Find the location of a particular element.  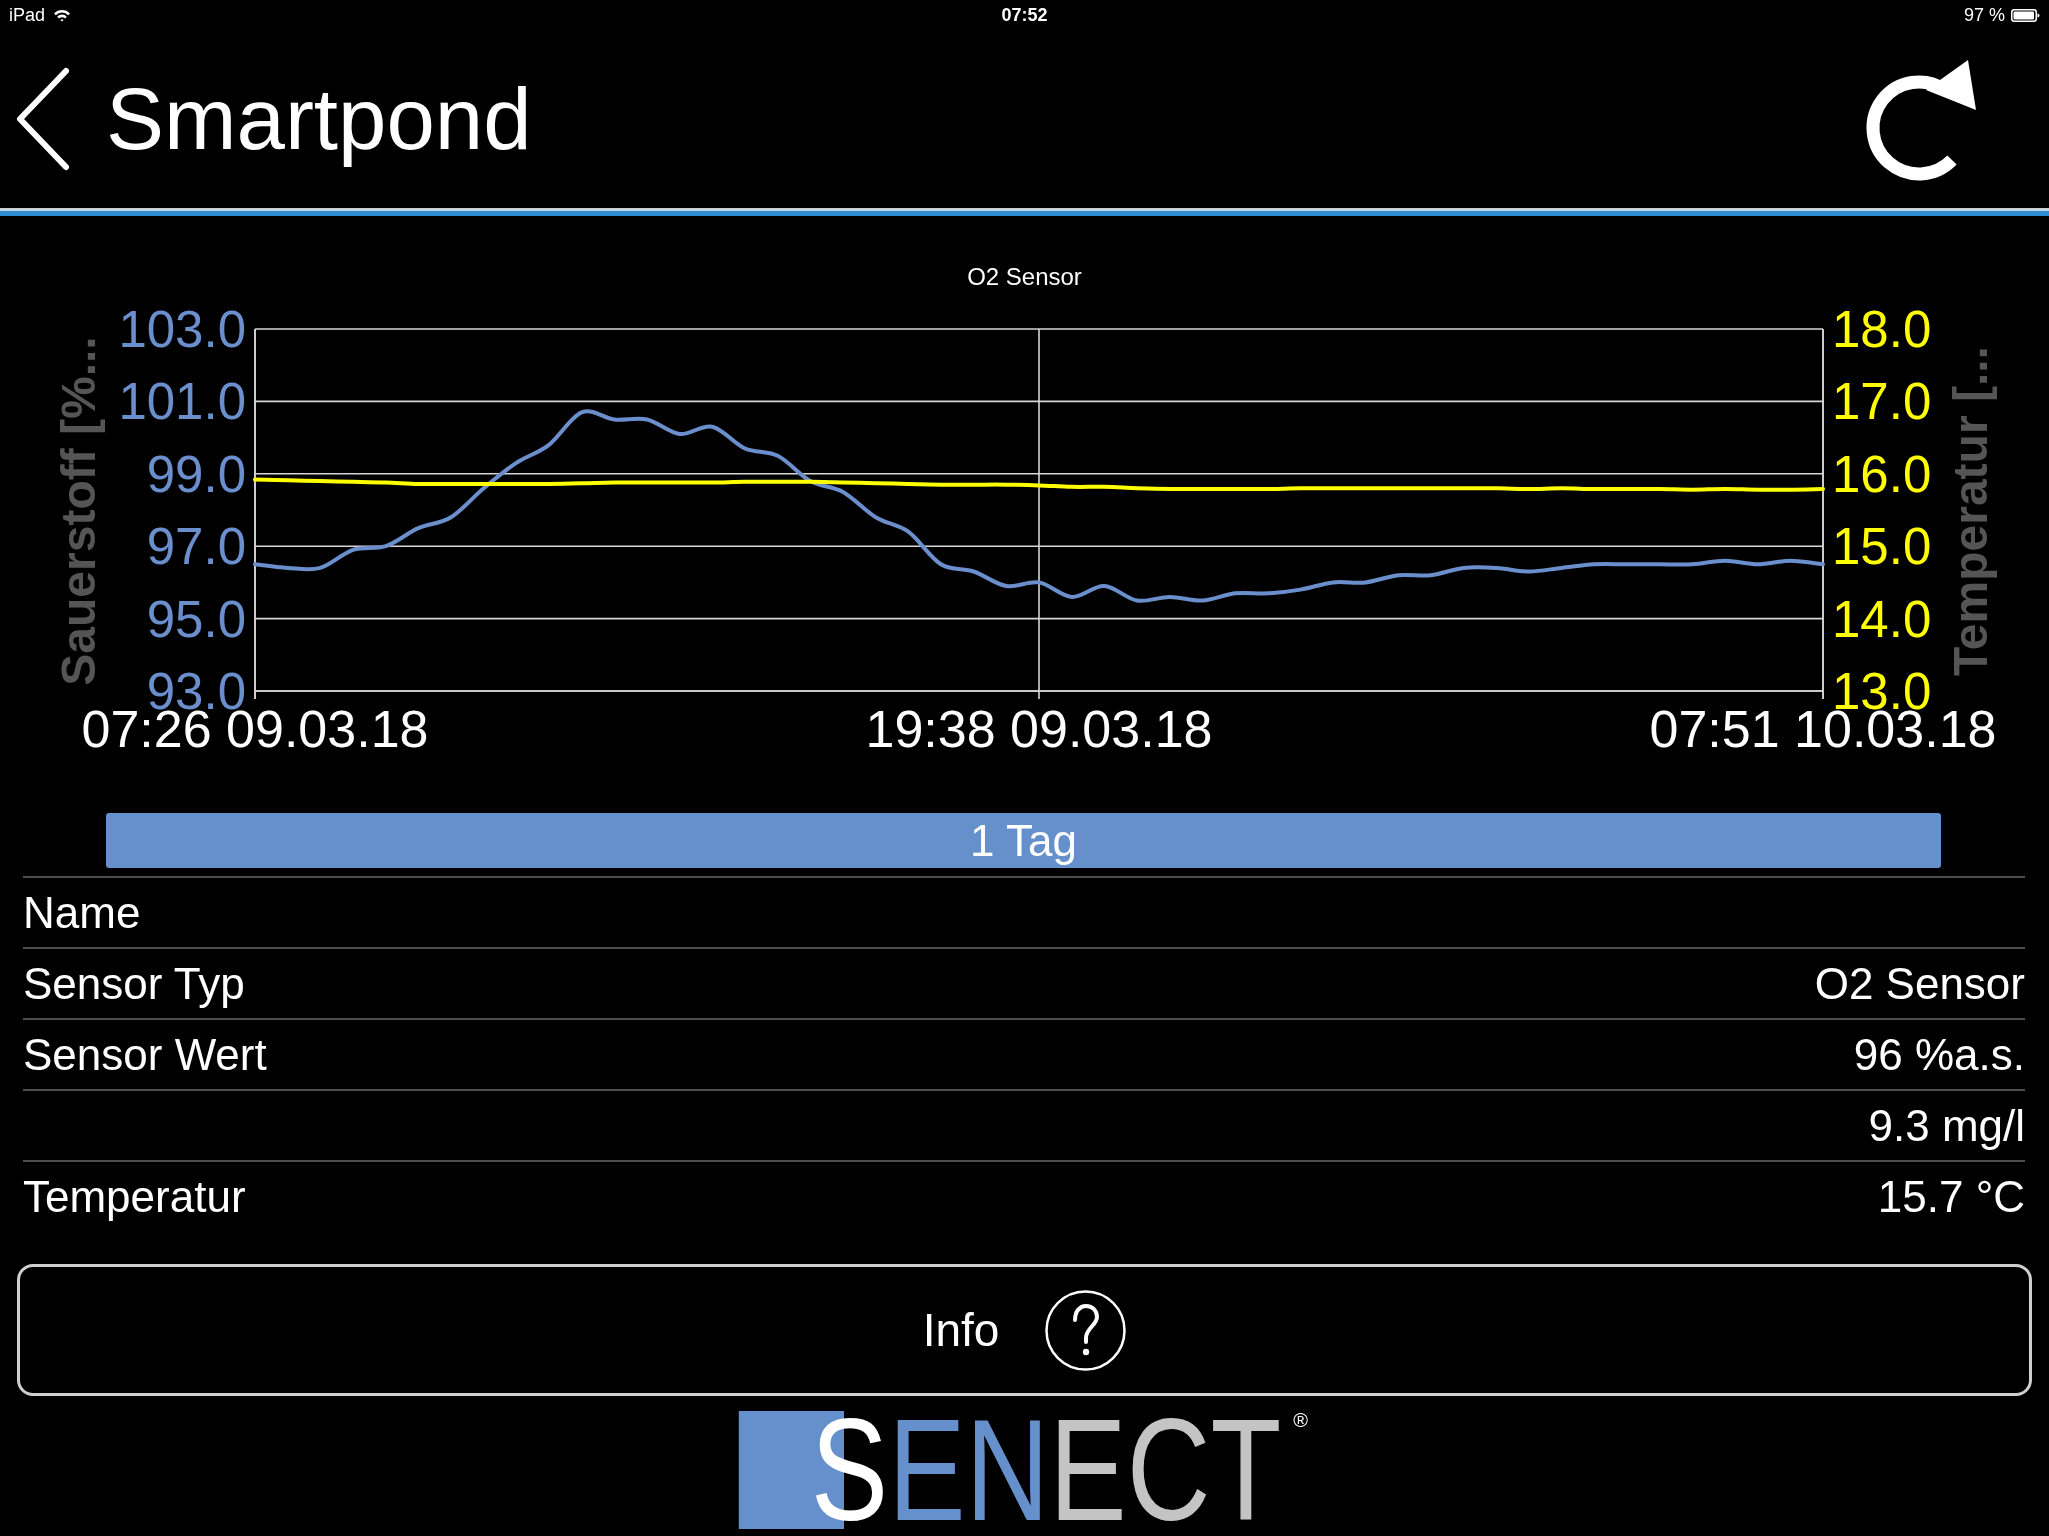

device-name: iPad is located at coordinates (27, 15).